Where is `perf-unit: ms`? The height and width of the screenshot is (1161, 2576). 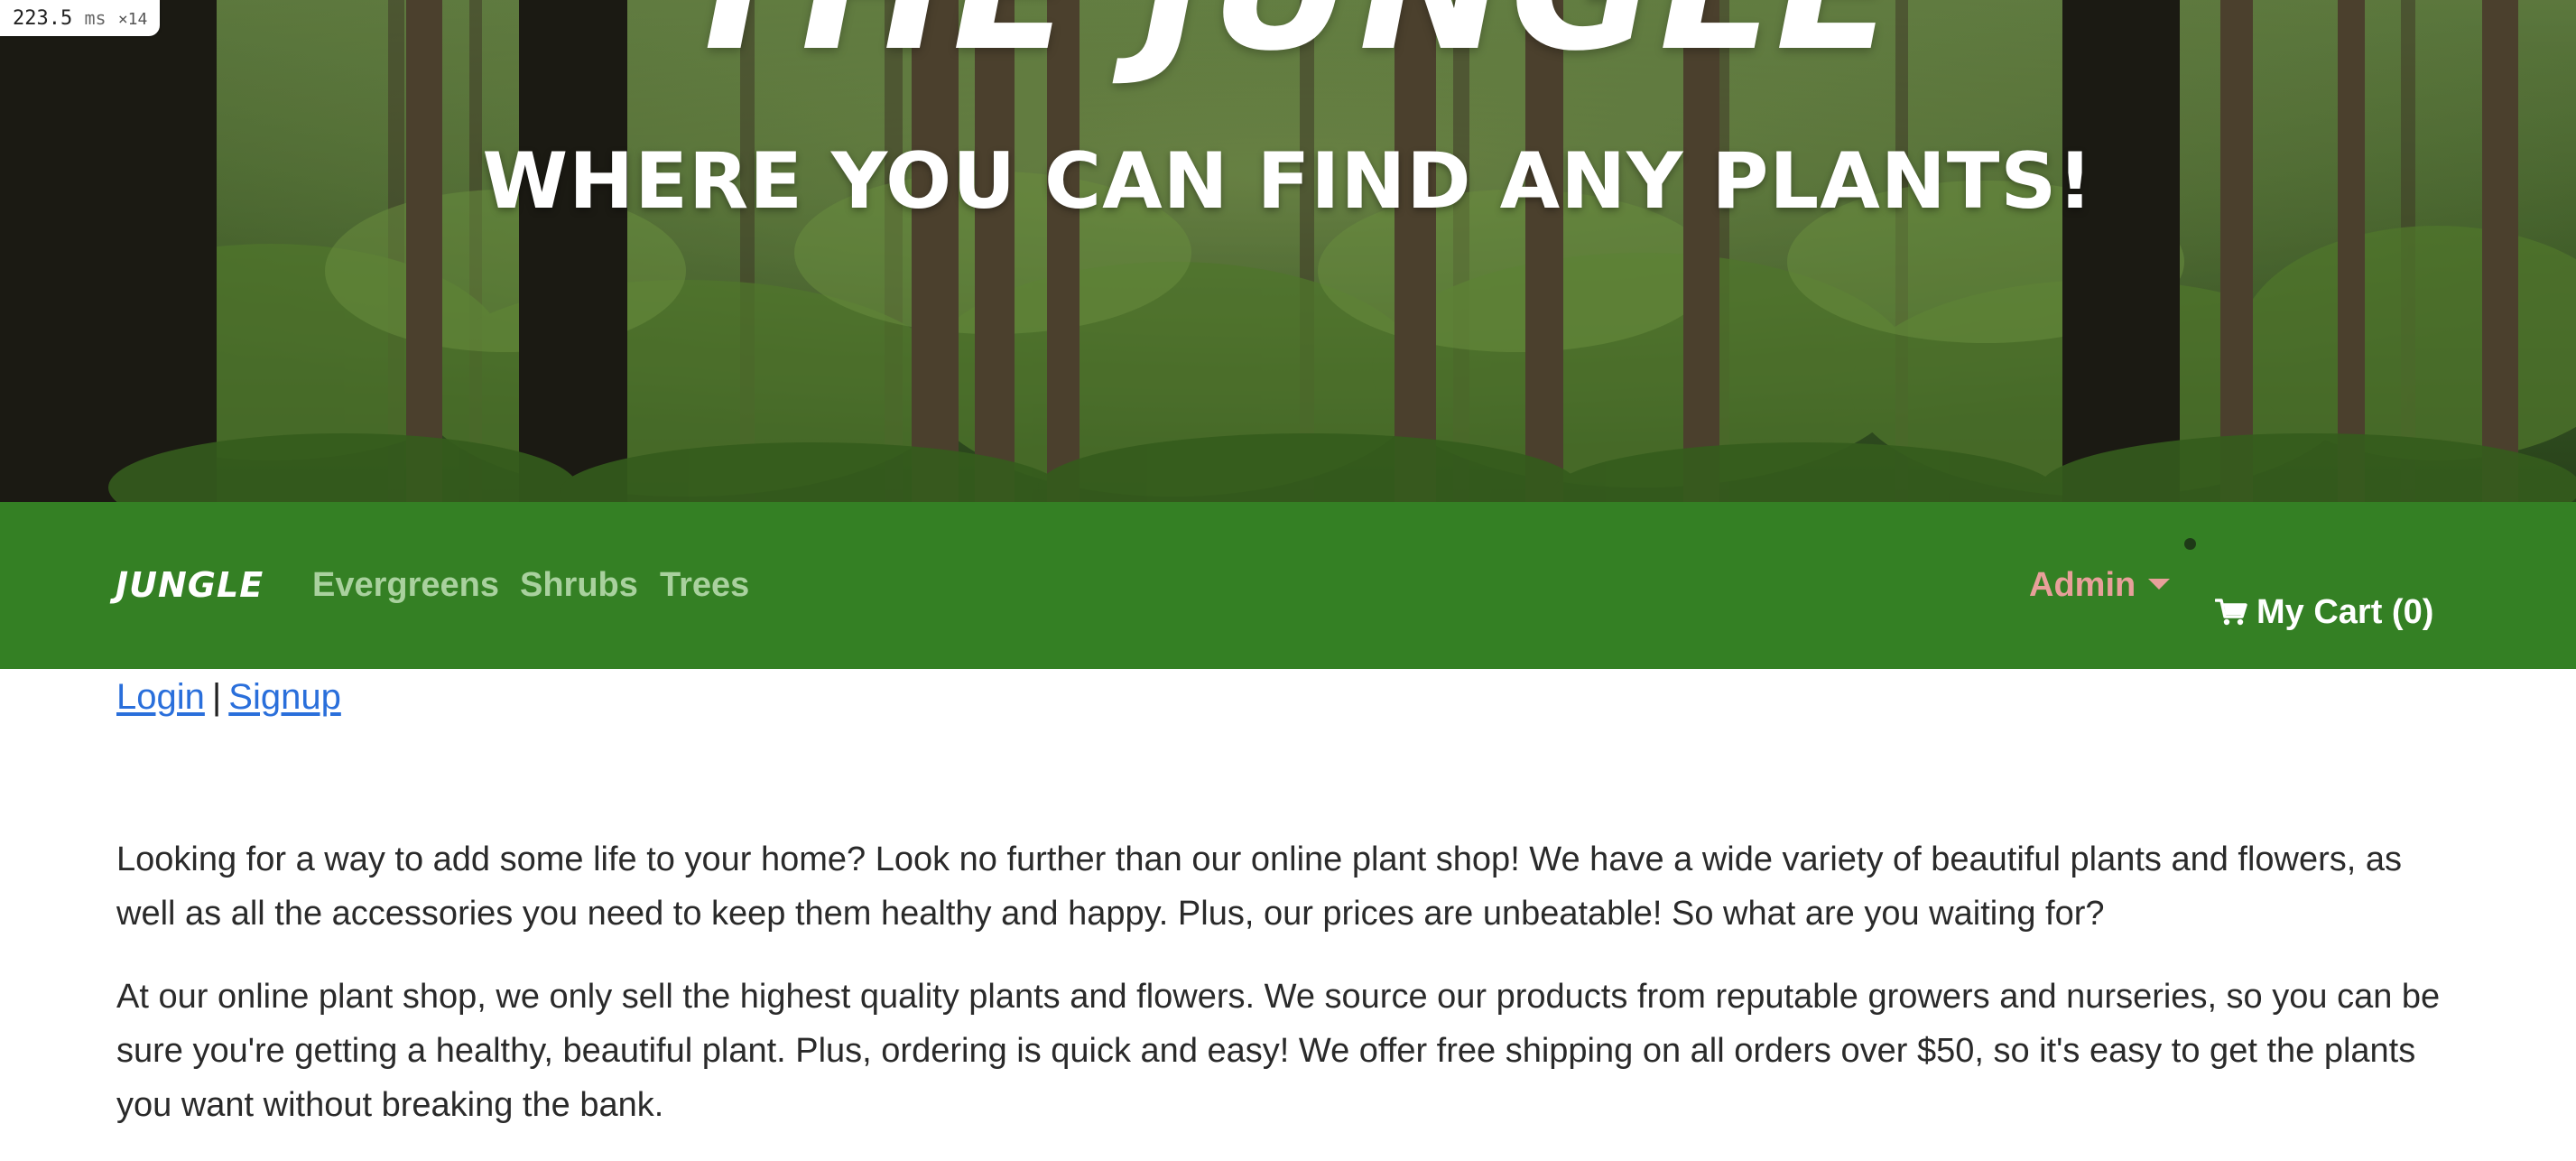
perf-unit: ms is located at coordinates (95, 18).